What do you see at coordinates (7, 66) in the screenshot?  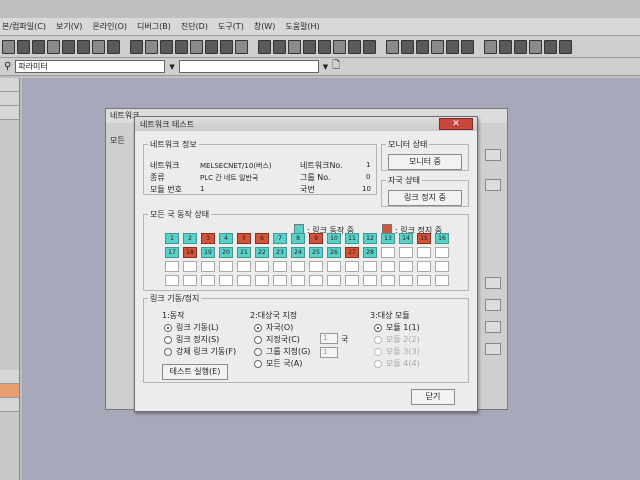 I see `binoculars-icon: ⚲` at bounding box center [7, 66].